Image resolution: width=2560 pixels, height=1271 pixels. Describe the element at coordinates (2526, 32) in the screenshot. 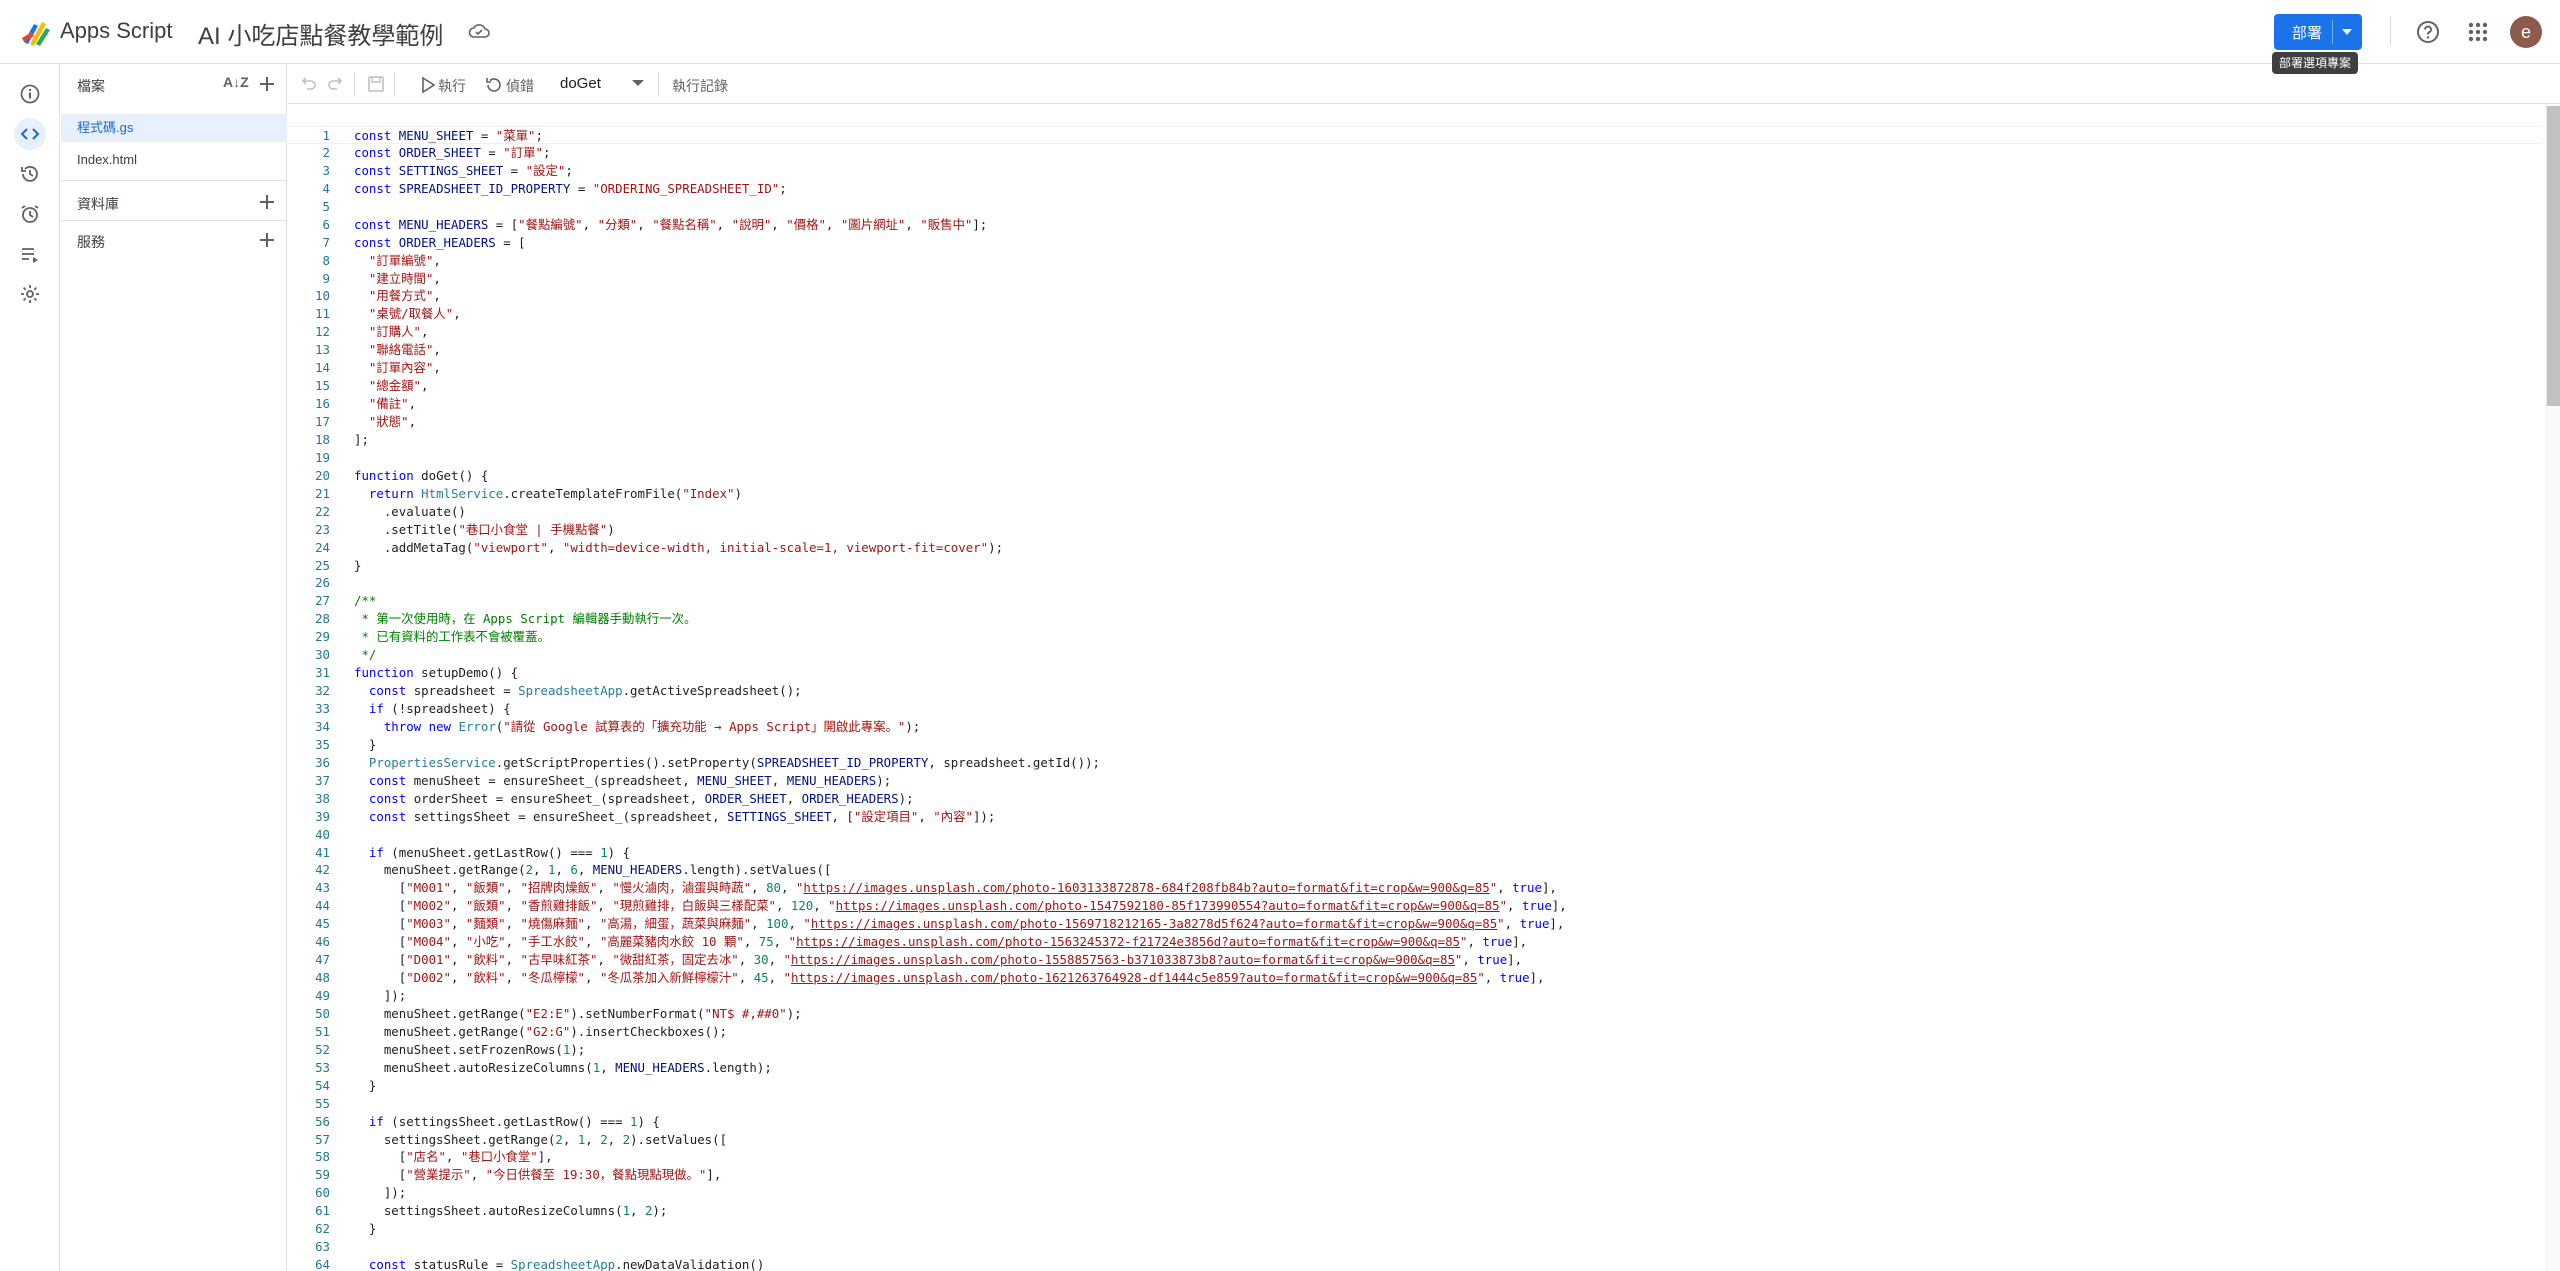

I see `account-avatar: e` at that location.